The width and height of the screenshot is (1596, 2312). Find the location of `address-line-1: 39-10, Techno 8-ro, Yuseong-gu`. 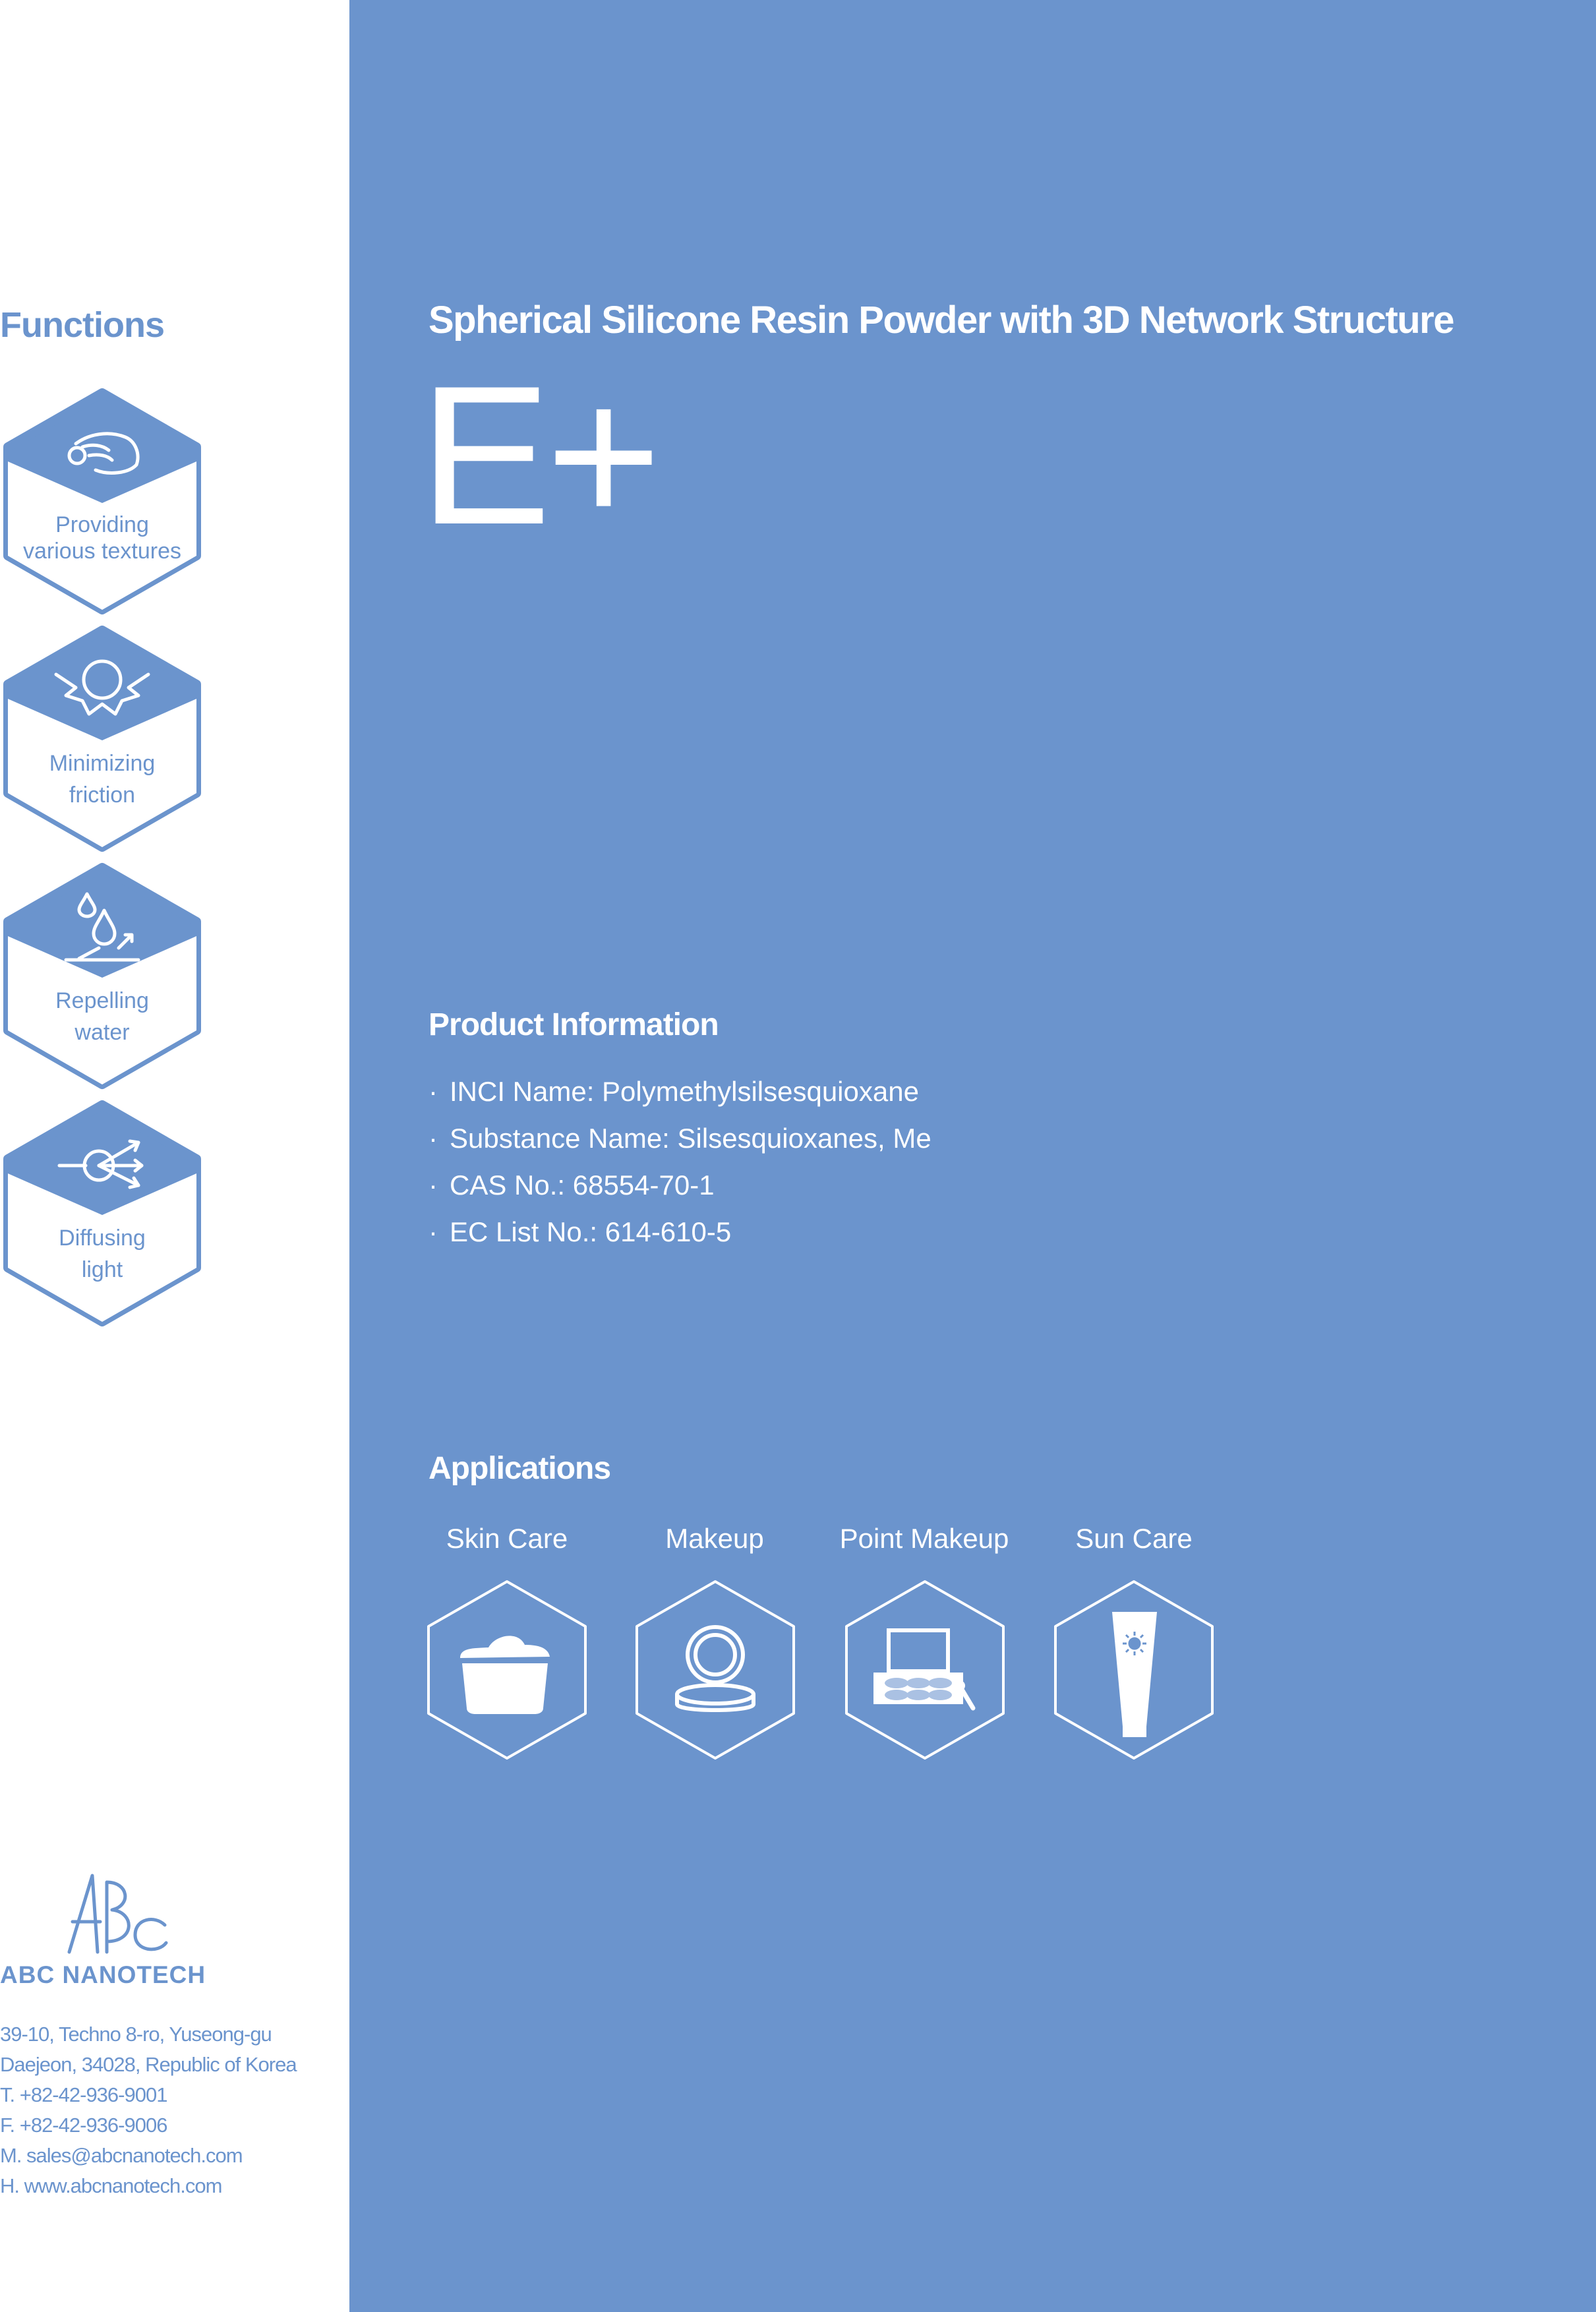

address-line-1: 39-10, Techno 8-ro, Yuseong-gu is located at coordinates (136, 2034).